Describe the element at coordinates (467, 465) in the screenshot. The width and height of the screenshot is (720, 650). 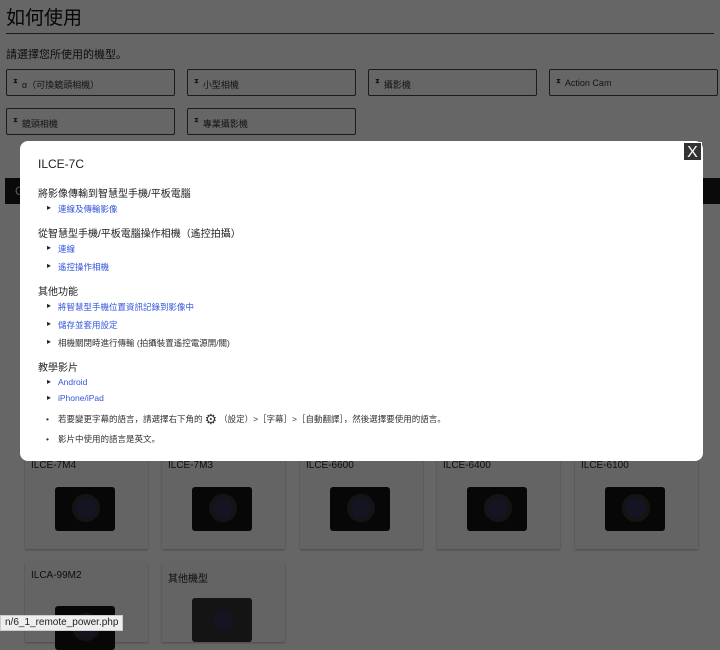
I see `camera-name: ILCE-6400` at that location.